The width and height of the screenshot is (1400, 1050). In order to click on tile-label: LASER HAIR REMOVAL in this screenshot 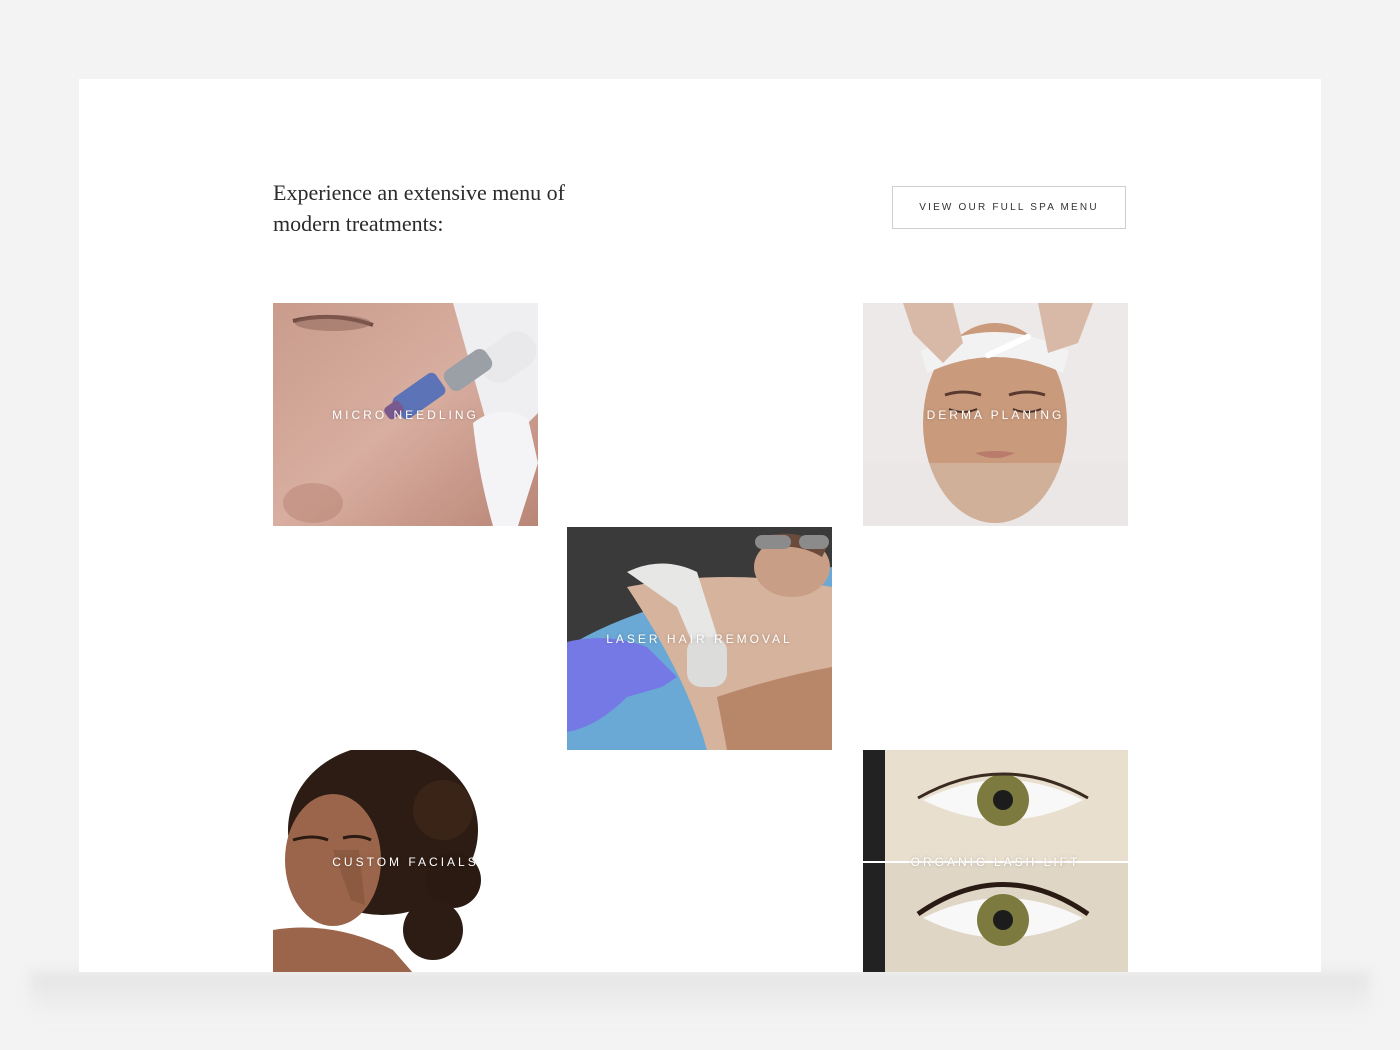, I will do `click(699, 638)`.